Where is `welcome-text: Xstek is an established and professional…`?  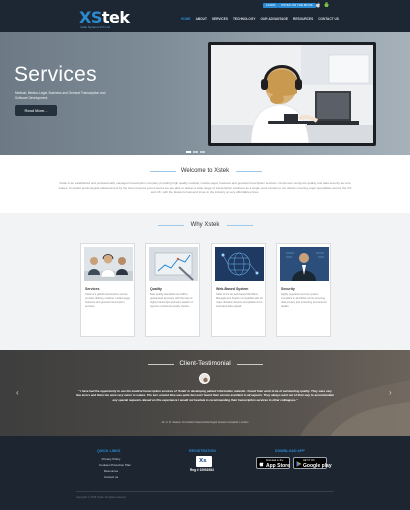 welcome-text: Xstek is an established and professional… is located at coordinates (205, 188).